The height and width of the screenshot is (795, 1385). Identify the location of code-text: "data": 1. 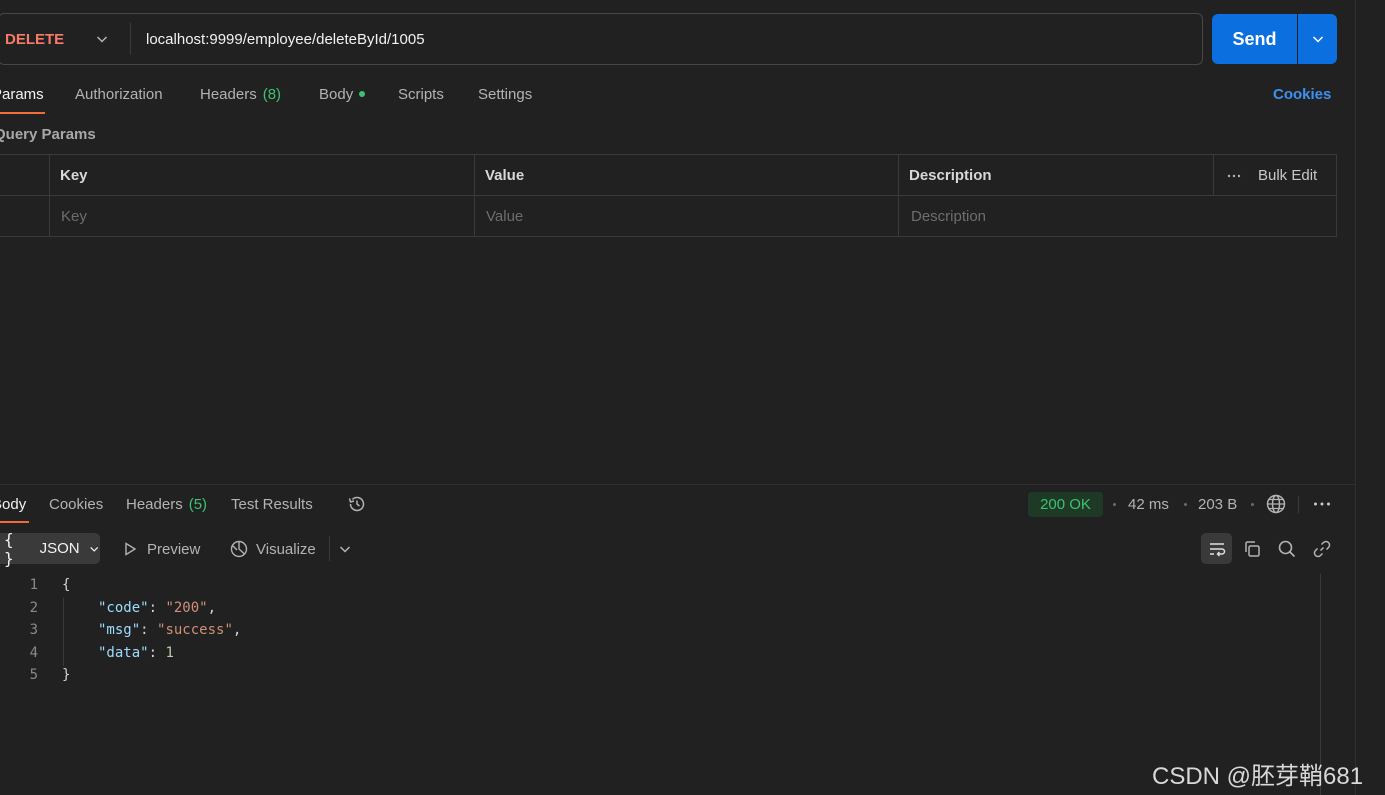
(136, 653).